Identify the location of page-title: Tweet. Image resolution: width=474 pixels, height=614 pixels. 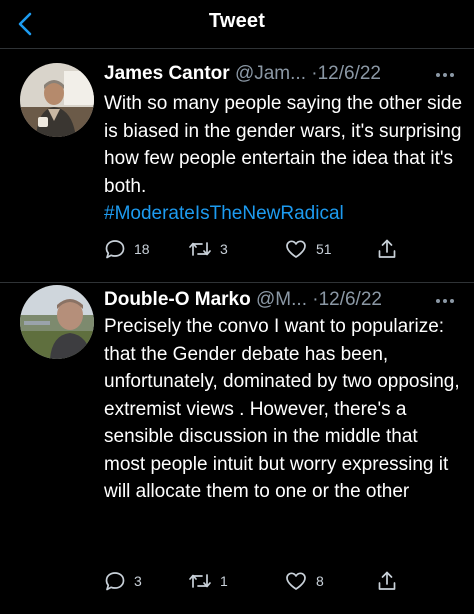
(237, 21).